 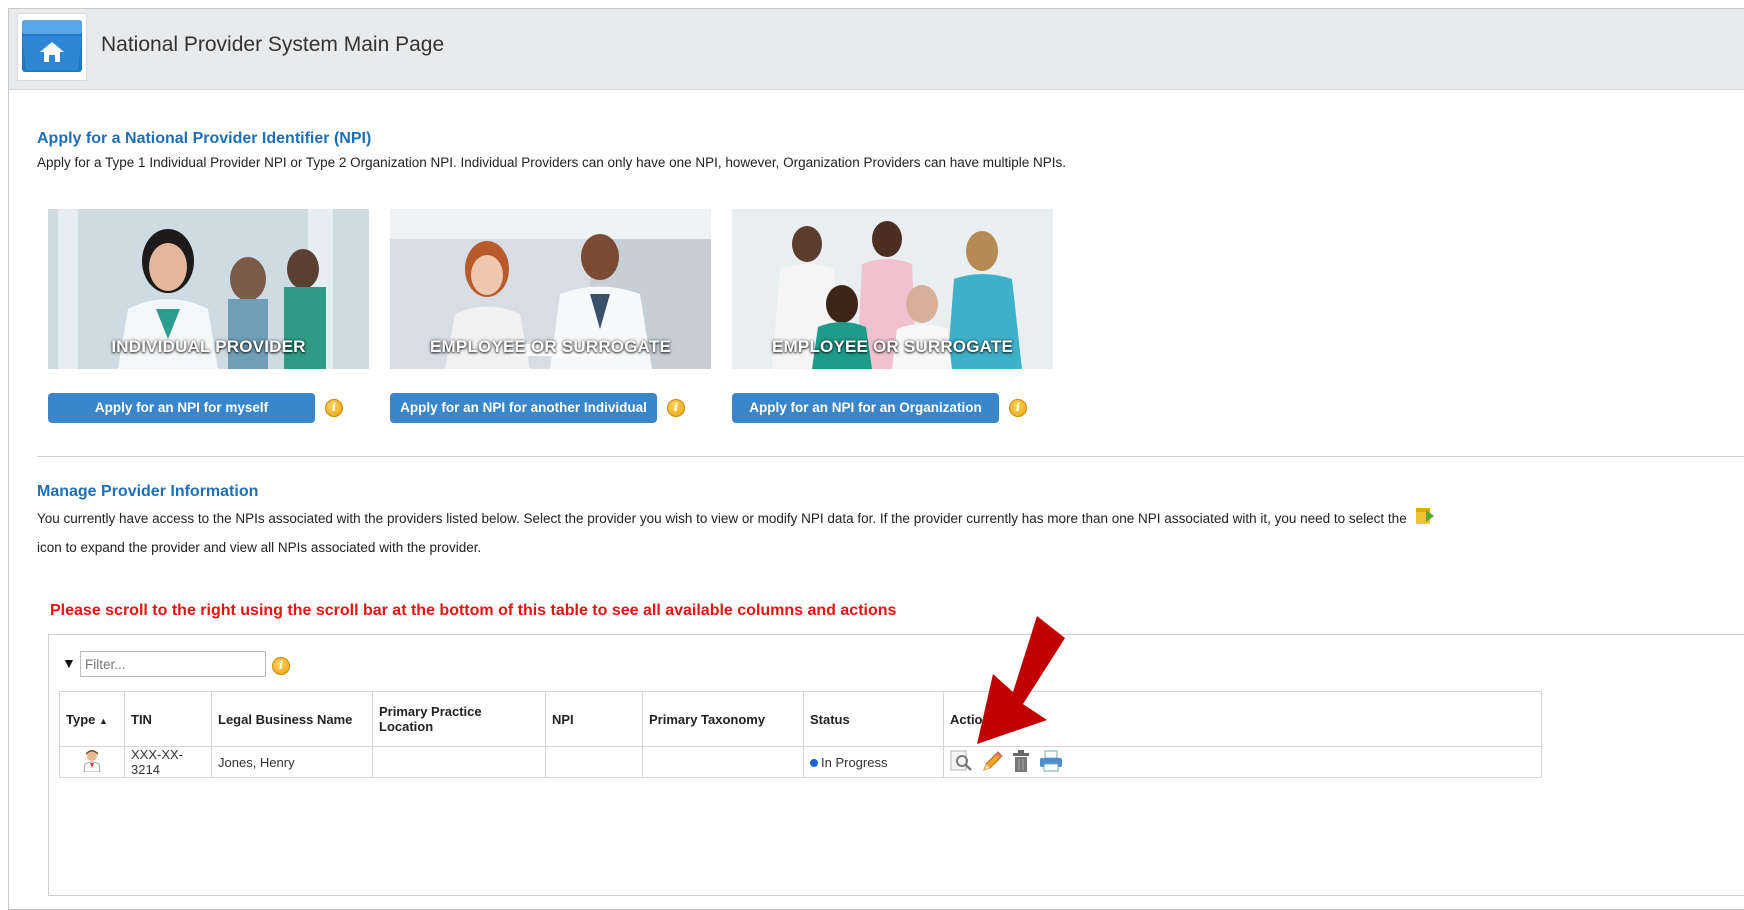 What do you see at coordinates (594, 719) in the screenshot?
I see `column-header-npi: NPI` at bounding box center [594, 719].